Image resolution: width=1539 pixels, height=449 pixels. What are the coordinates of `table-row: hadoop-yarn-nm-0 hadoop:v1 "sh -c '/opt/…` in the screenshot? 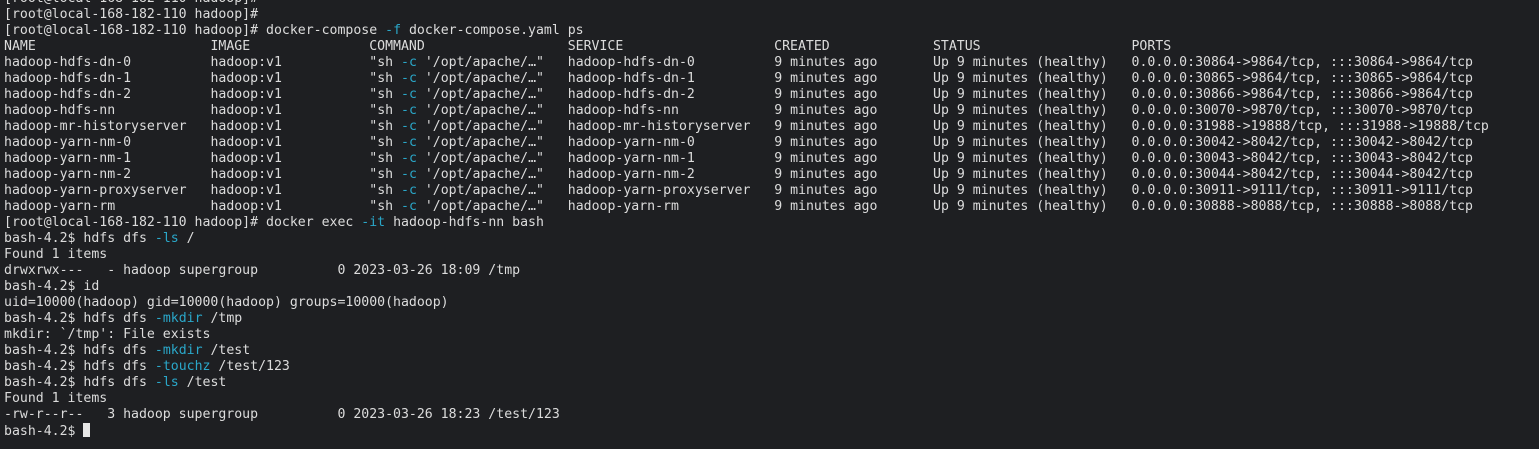 It's located at (746, 143).